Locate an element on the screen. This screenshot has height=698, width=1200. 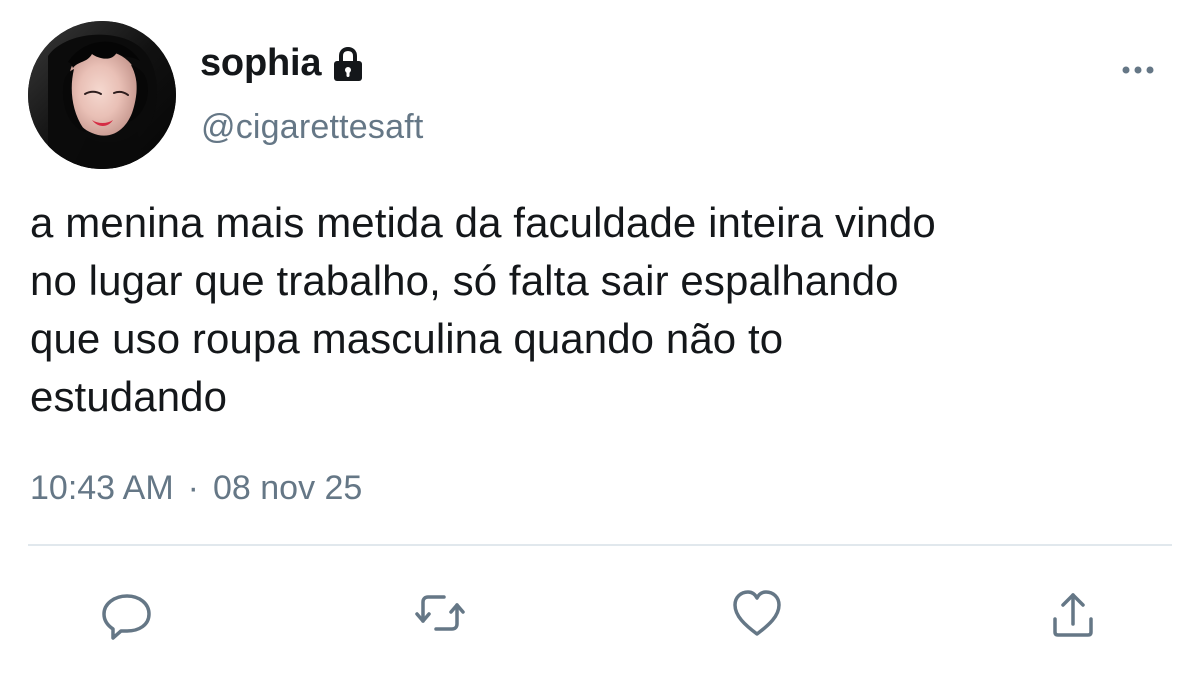
reply-icon is located at coordinates (126, 617).